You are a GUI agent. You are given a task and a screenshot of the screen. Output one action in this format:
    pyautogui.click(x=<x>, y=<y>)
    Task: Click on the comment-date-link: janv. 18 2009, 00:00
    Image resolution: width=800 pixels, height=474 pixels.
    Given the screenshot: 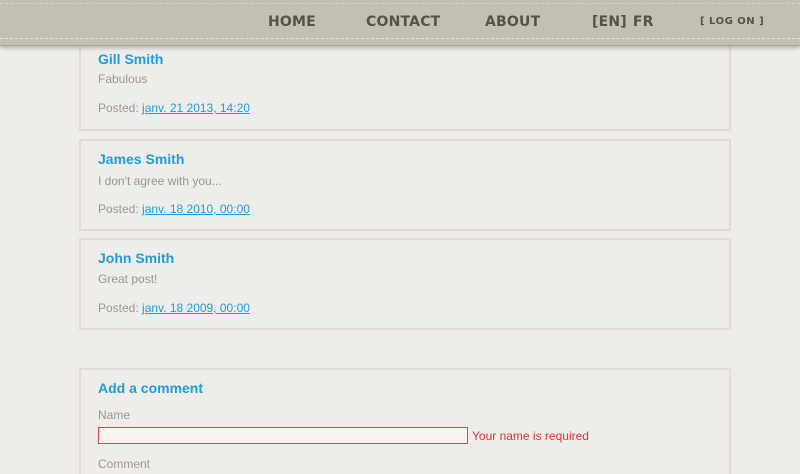 What is the action you would take?
    pyautogui.click(x=196, y=308)
    